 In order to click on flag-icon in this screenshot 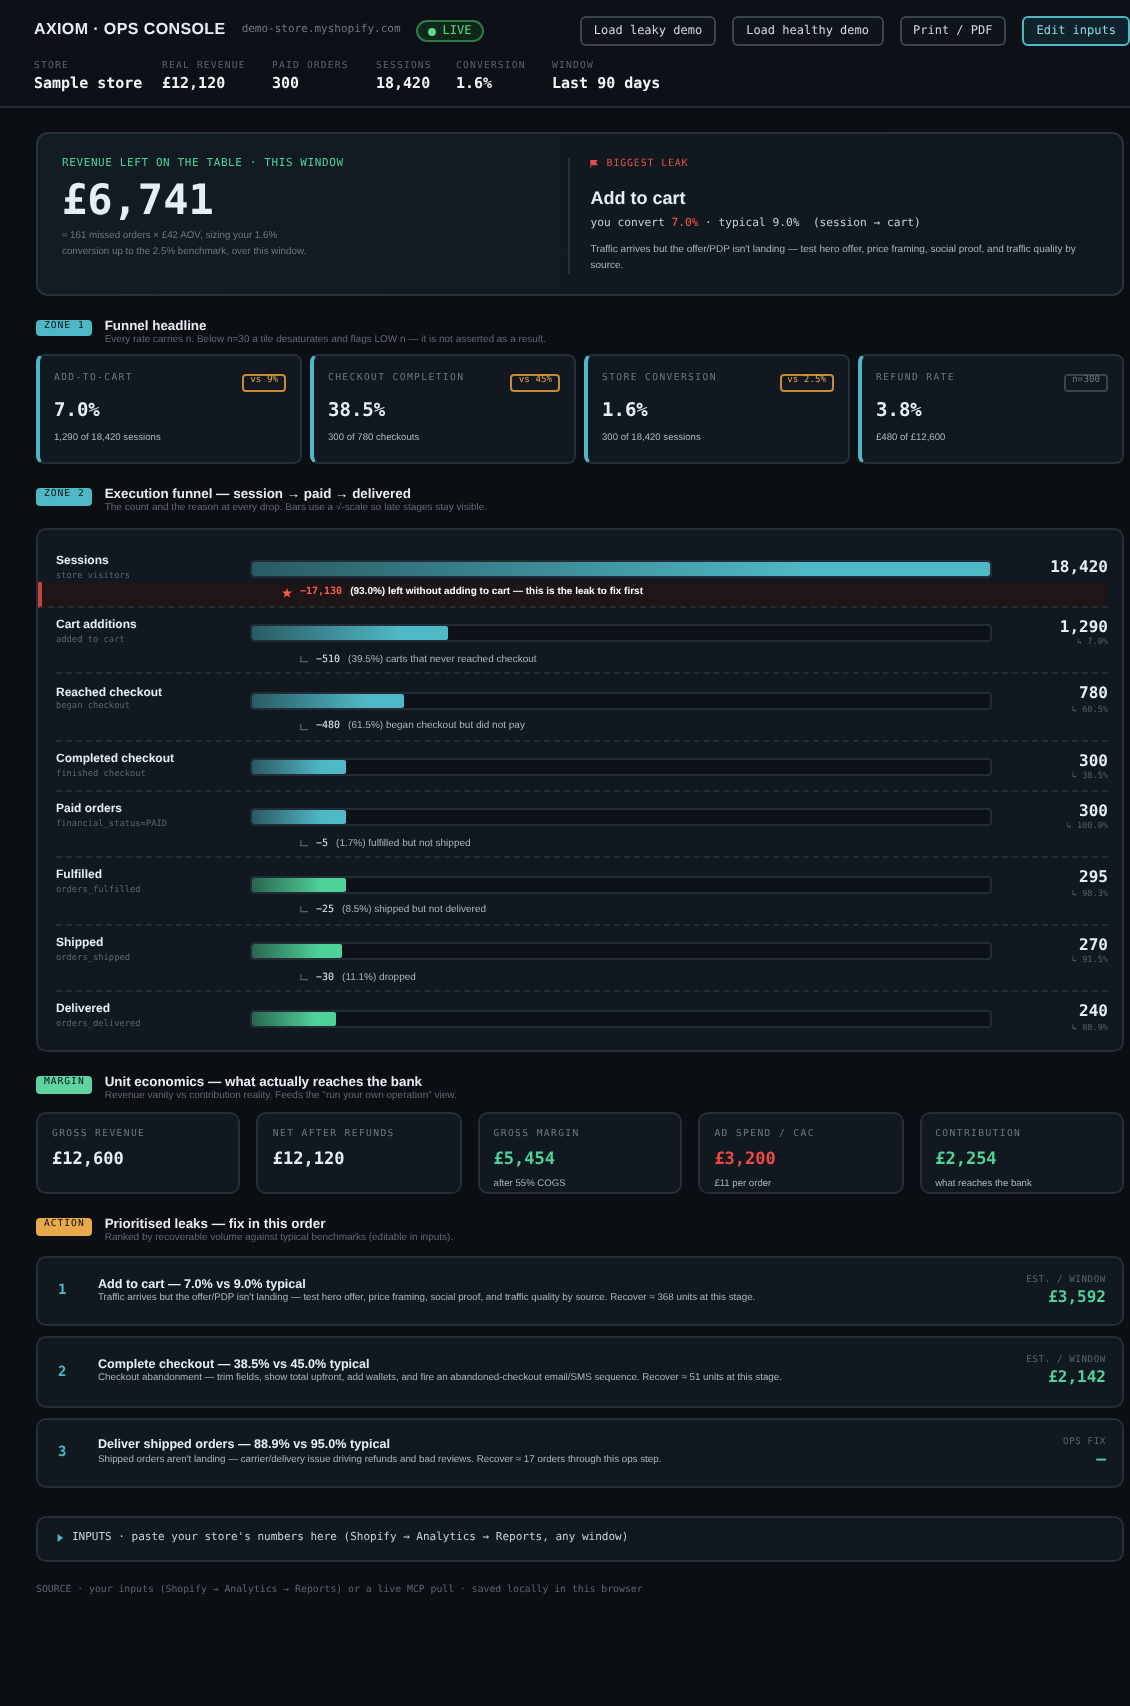, I will do `click(594, 164)`.